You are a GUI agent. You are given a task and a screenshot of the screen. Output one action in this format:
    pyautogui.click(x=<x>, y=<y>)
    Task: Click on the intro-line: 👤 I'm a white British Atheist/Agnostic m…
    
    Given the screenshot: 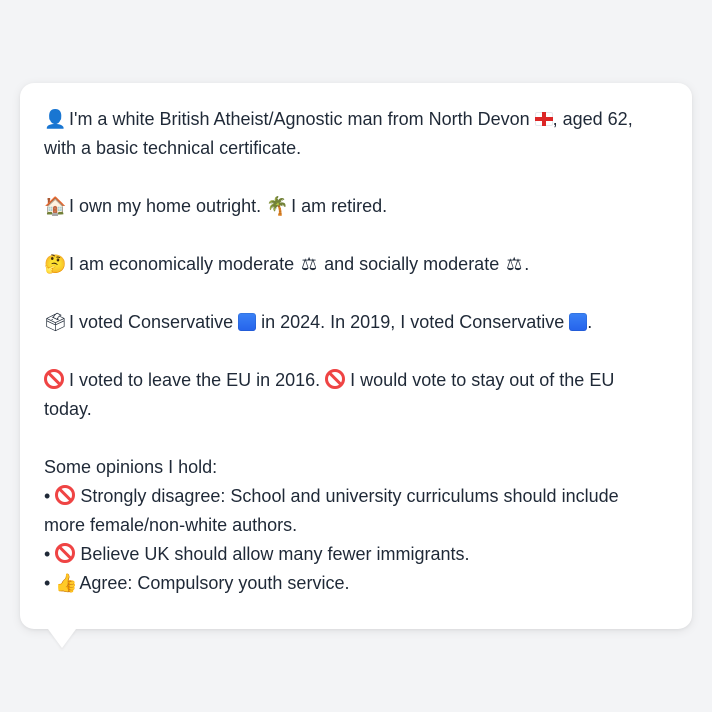 What is the action you would take?
    pyautogui.click(x=356, y=119)
    